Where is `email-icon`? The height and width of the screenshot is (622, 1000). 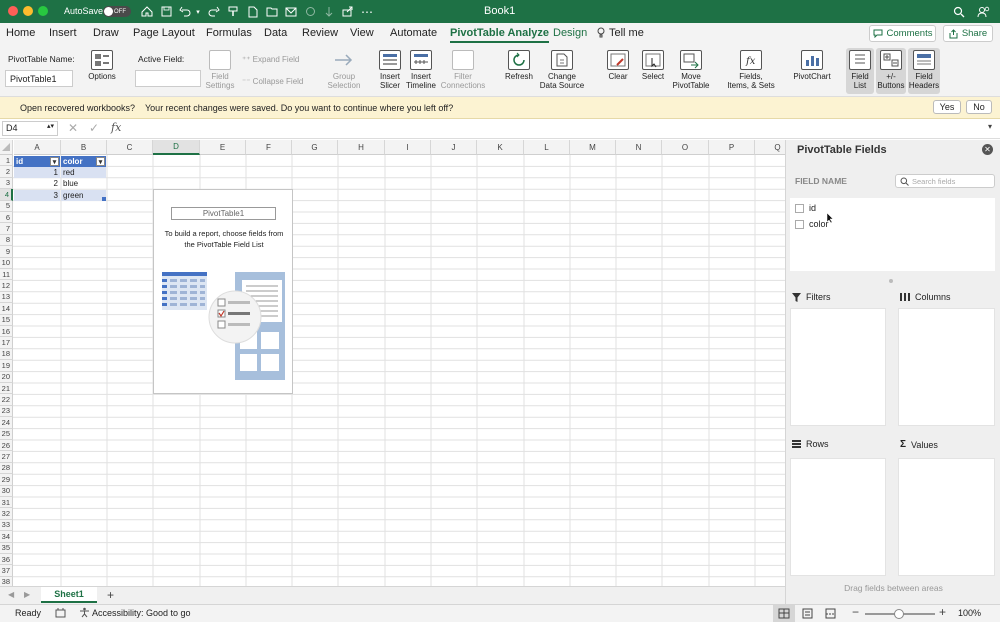 email-icon is located at coordinates (291, 11).